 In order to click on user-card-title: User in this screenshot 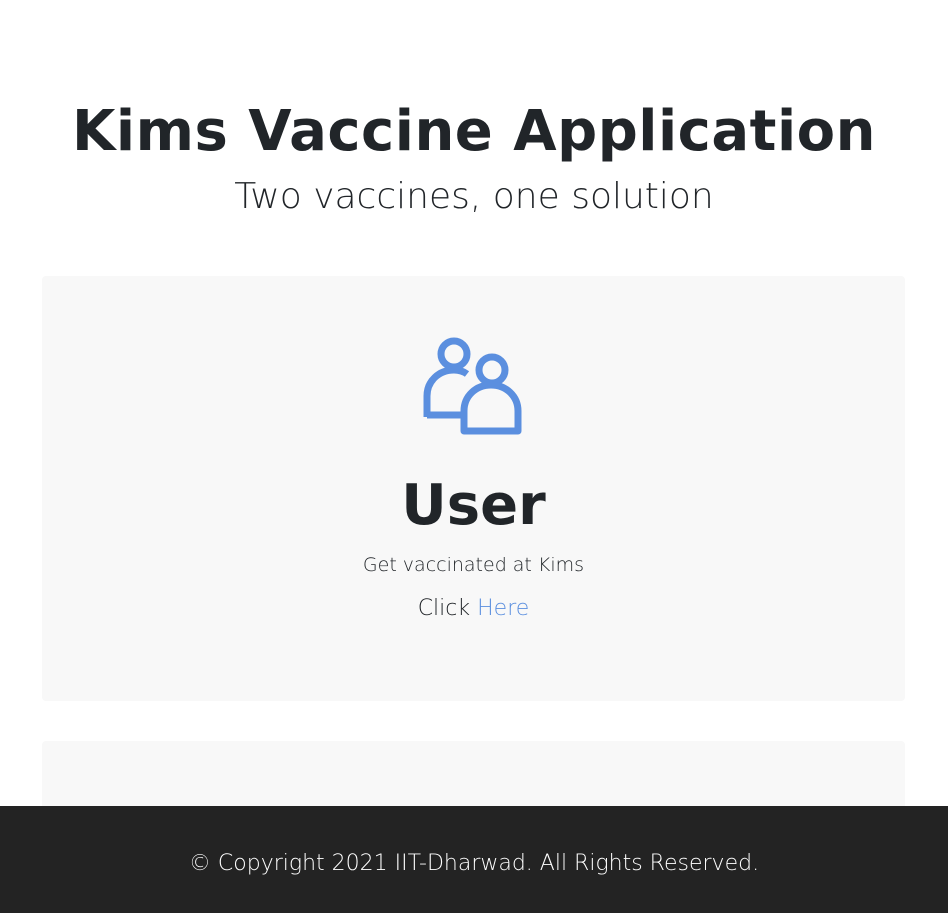, I will do `click(473, 505)`.